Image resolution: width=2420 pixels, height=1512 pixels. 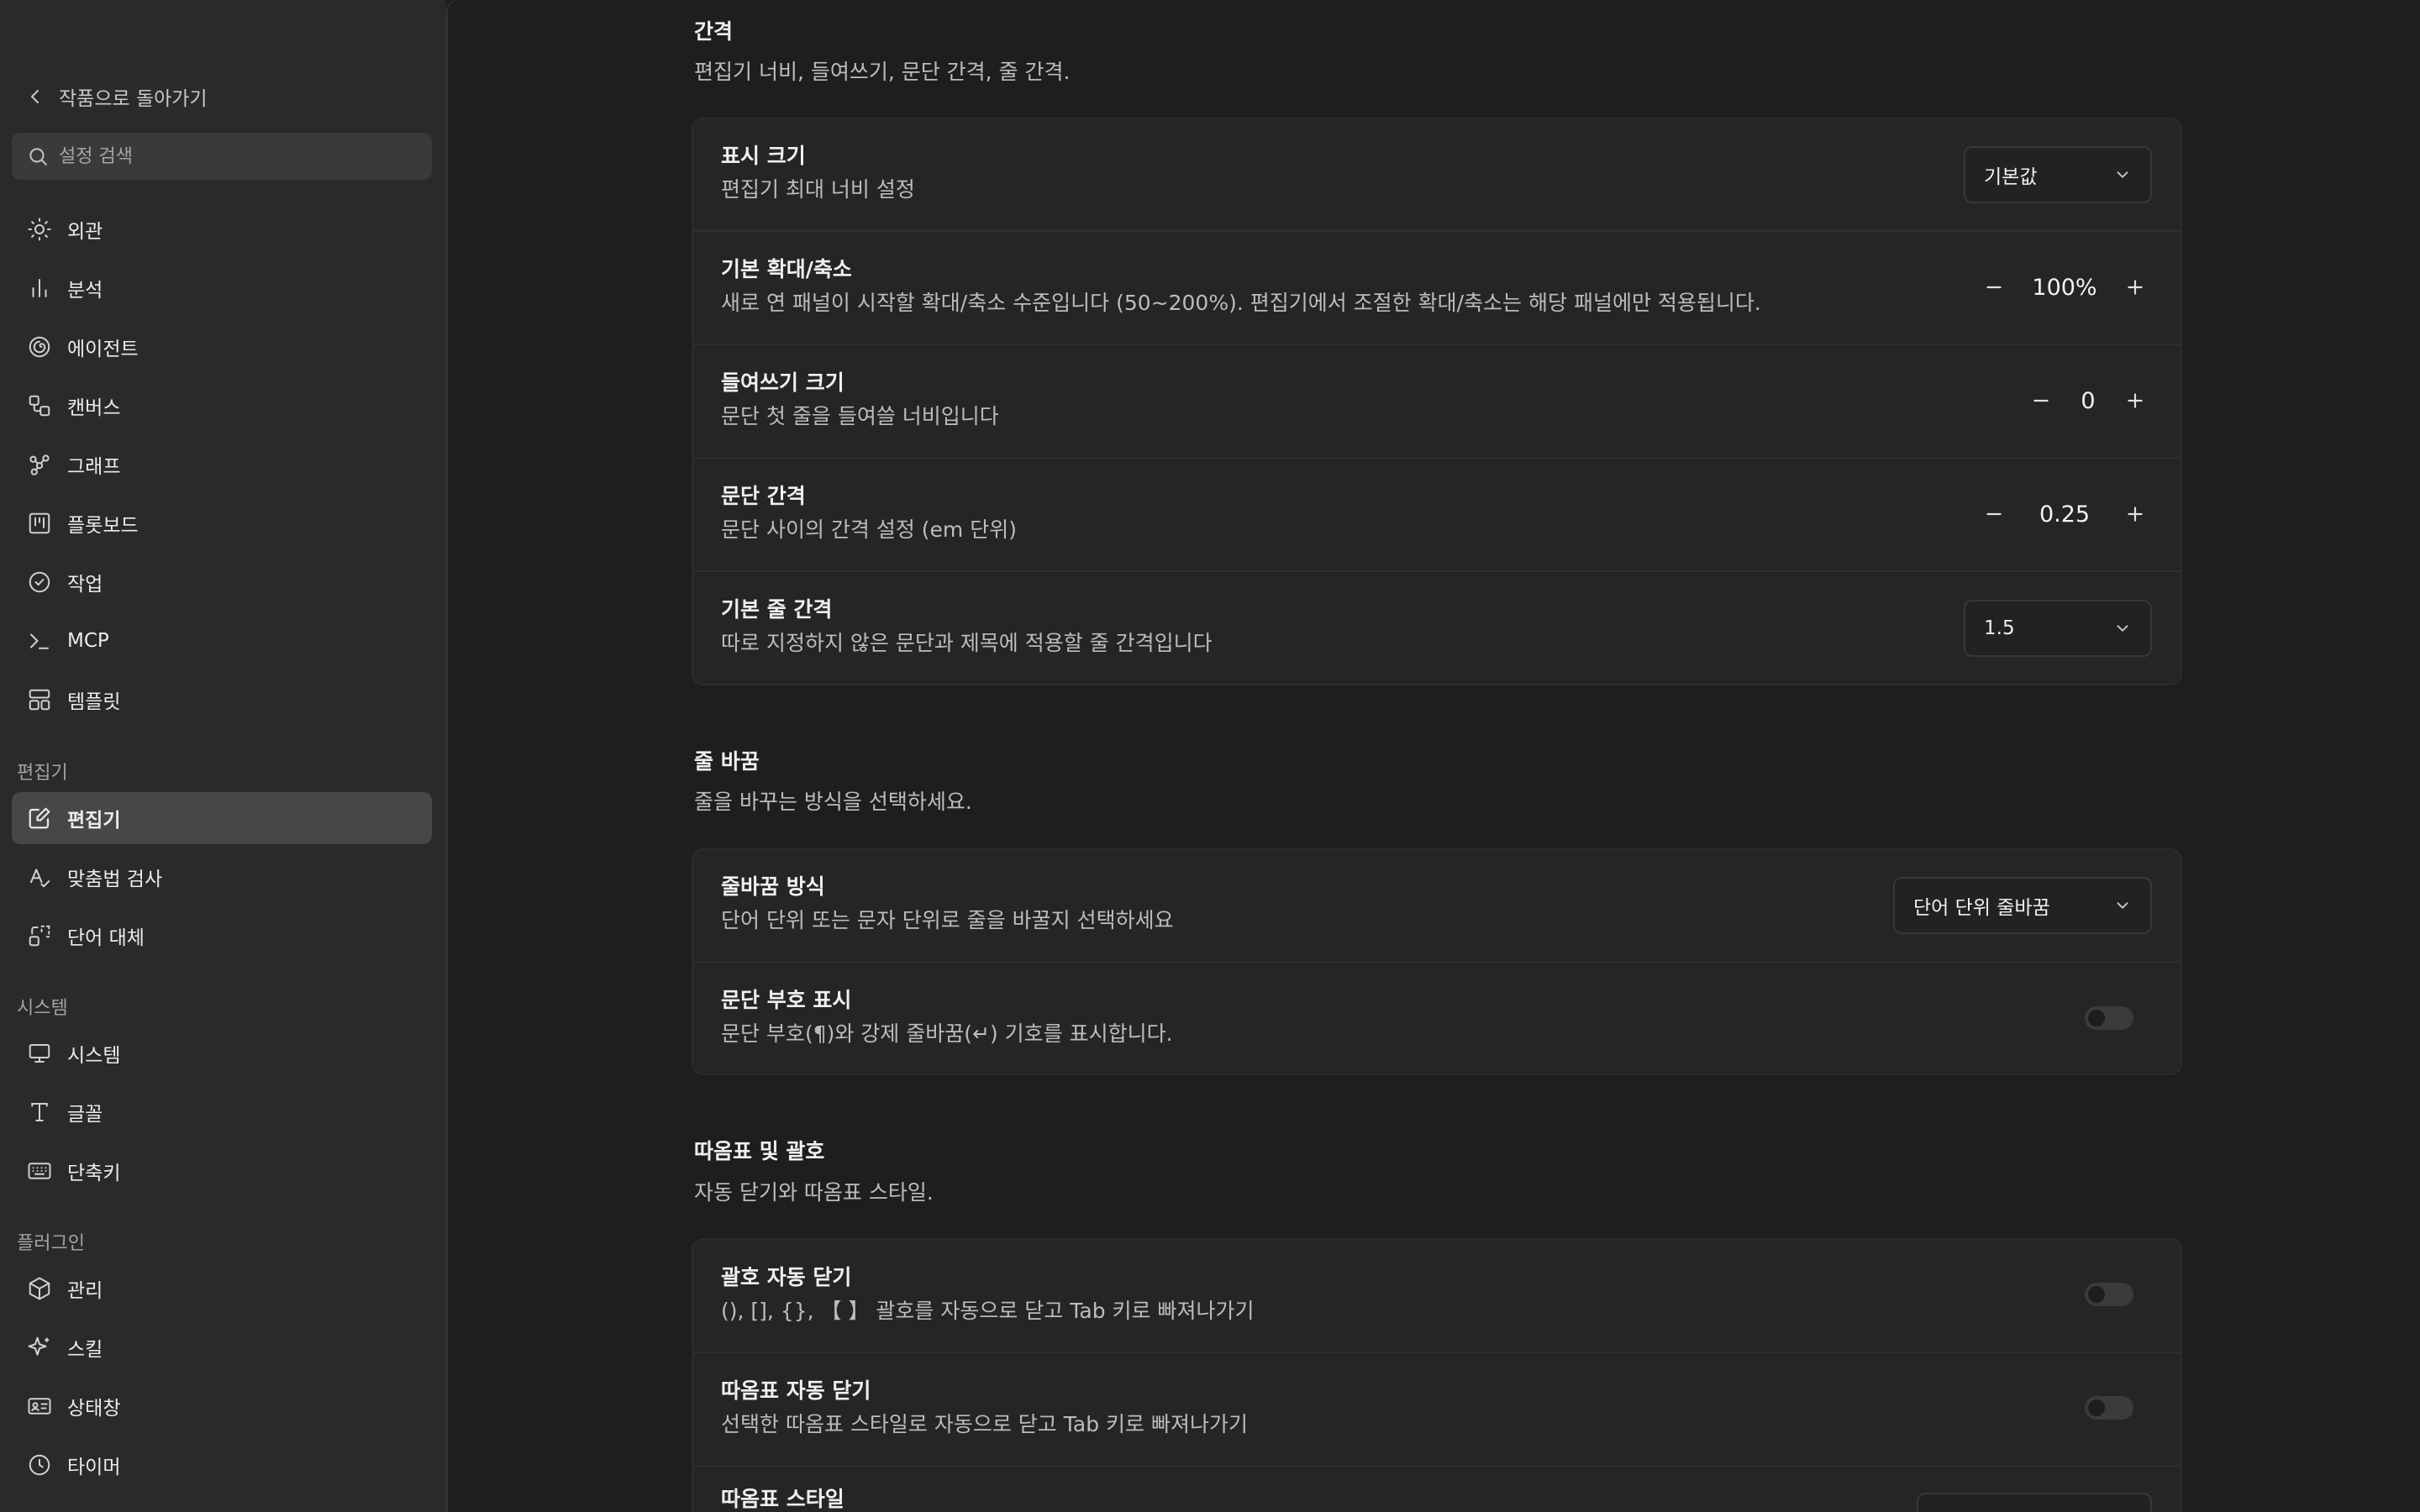 I want to click on sidebar-item-analytics: 분석, so click(x=222, y=288).